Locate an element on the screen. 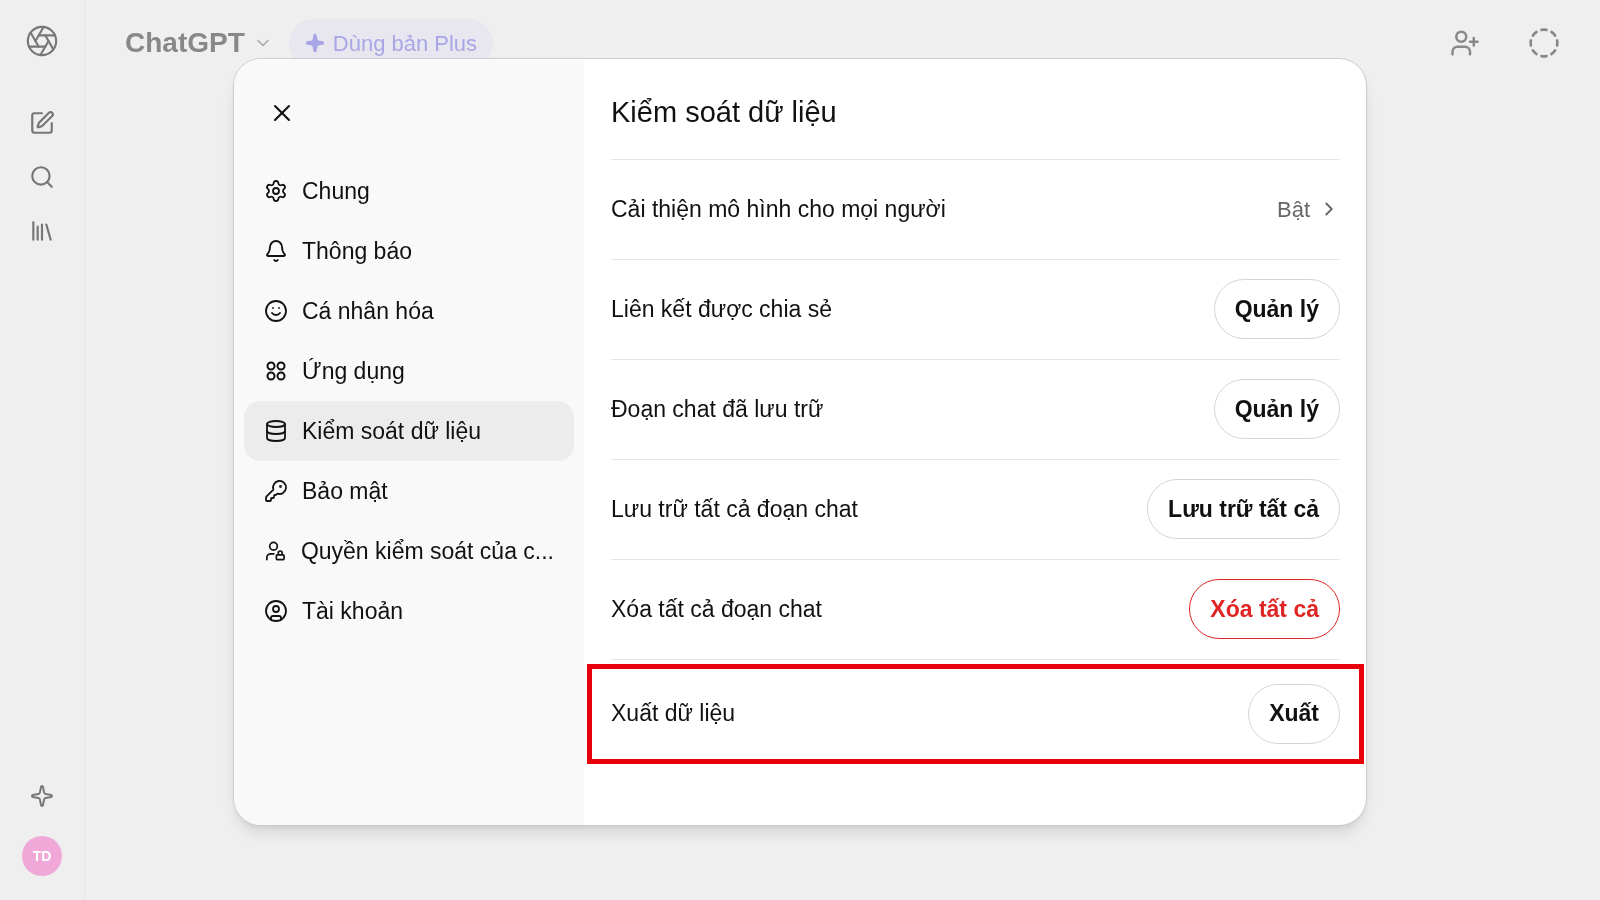 The height and width of the screenshot is (900, 1600). user-circle-icon is located at coordinates (276, 611).